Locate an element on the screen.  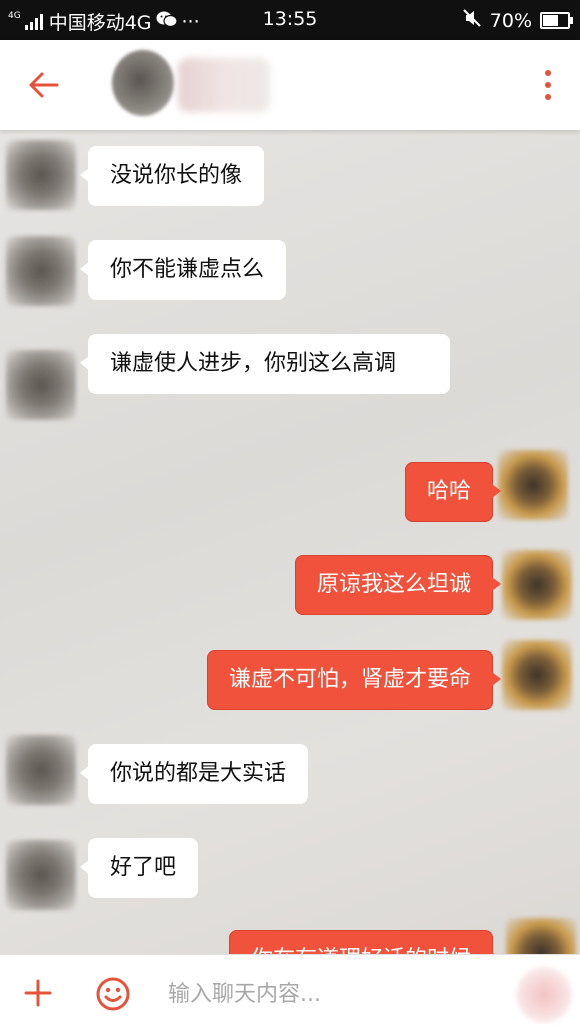
emoji-icon is located at coordinates (113, 994).